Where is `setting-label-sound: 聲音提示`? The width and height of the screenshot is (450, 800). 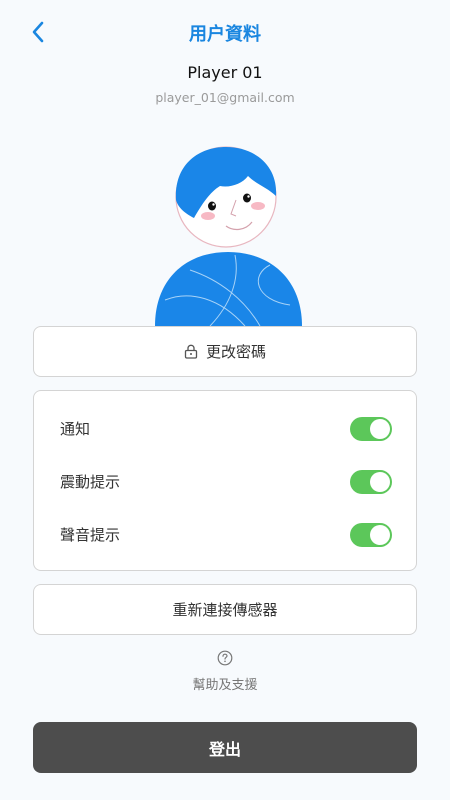 setting-label-sound: 聲音提示 is located at coordinates (90, 535).